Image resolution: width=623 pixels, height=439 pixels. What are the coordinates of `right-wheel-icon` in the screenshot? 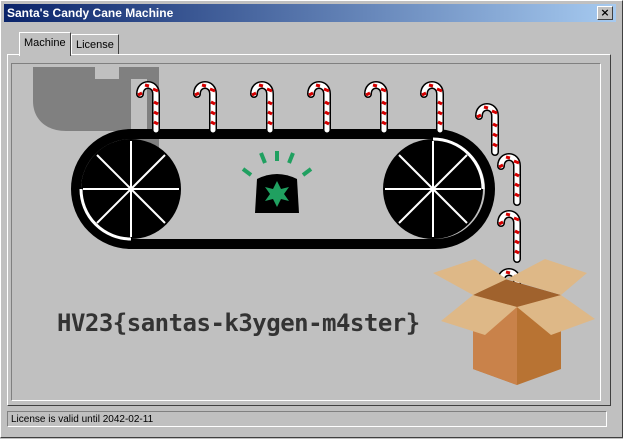 It's located at (434, 188).